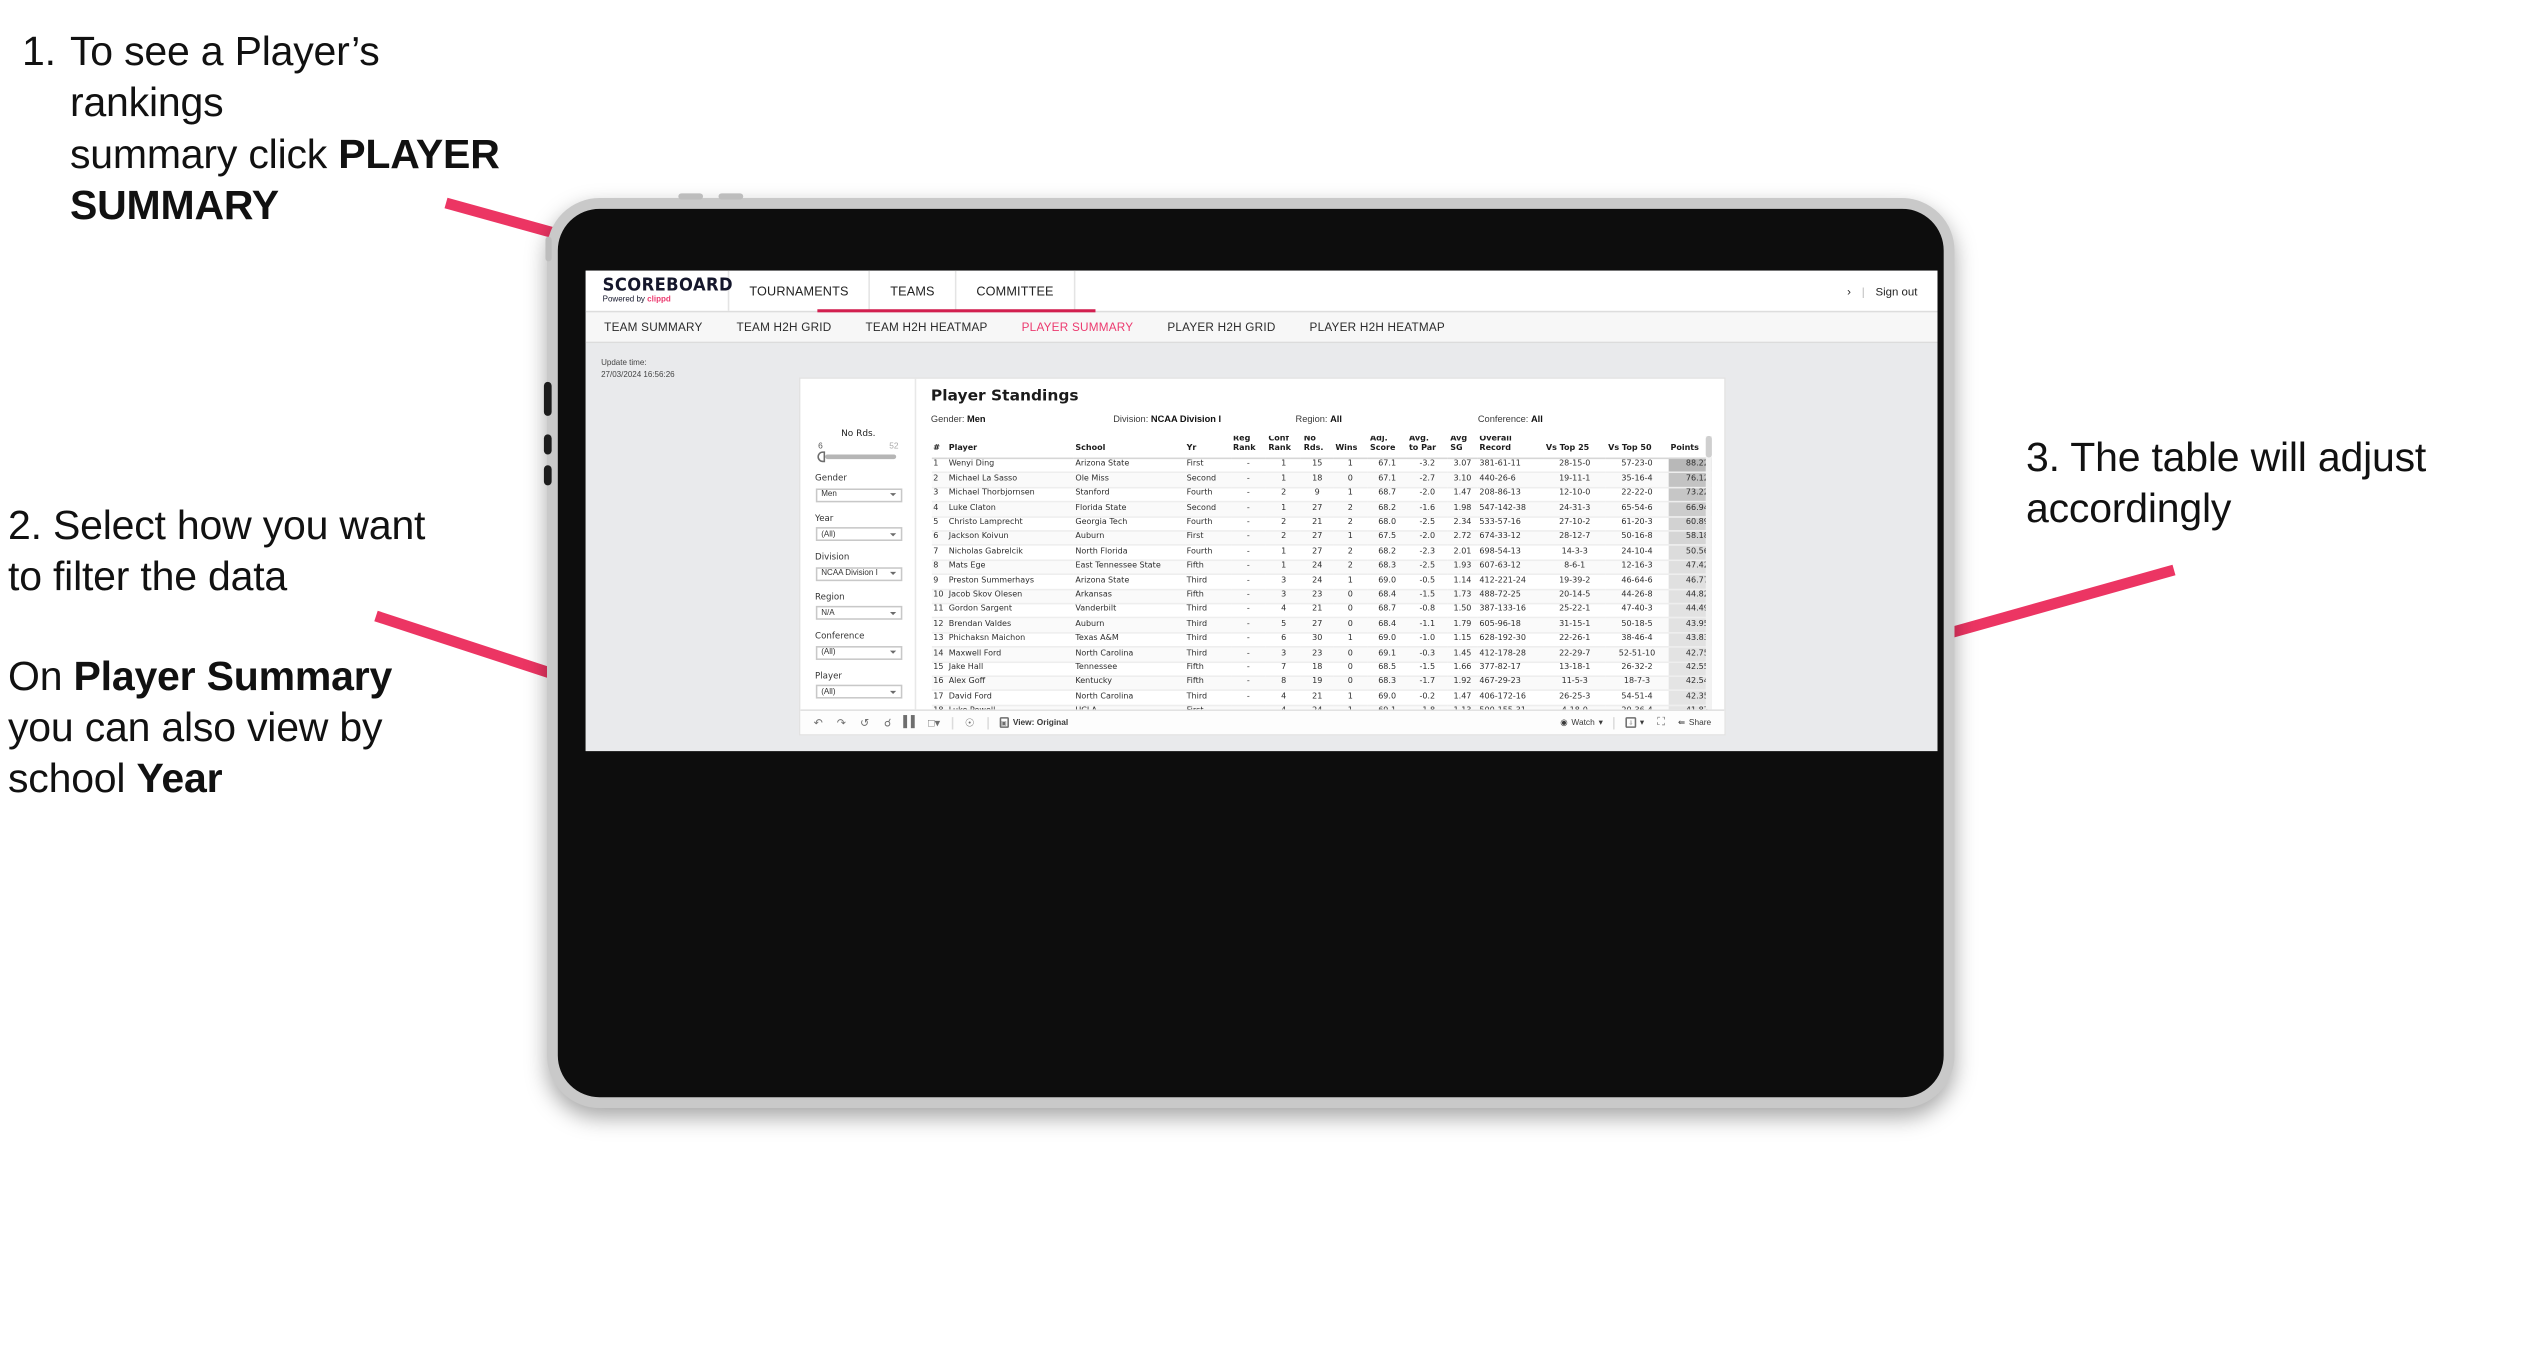  Describe the element at coordinates (858, 534) in the screenshot. I see `filter-year-select: (All)` at that location.